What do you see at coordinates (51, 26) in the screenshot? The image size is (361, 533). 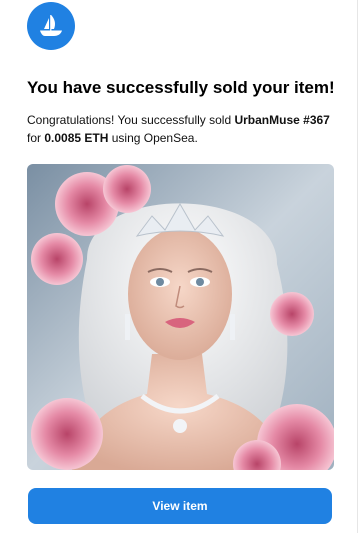 I see `opensea-logo-icon` at bounding box center [51, 26].